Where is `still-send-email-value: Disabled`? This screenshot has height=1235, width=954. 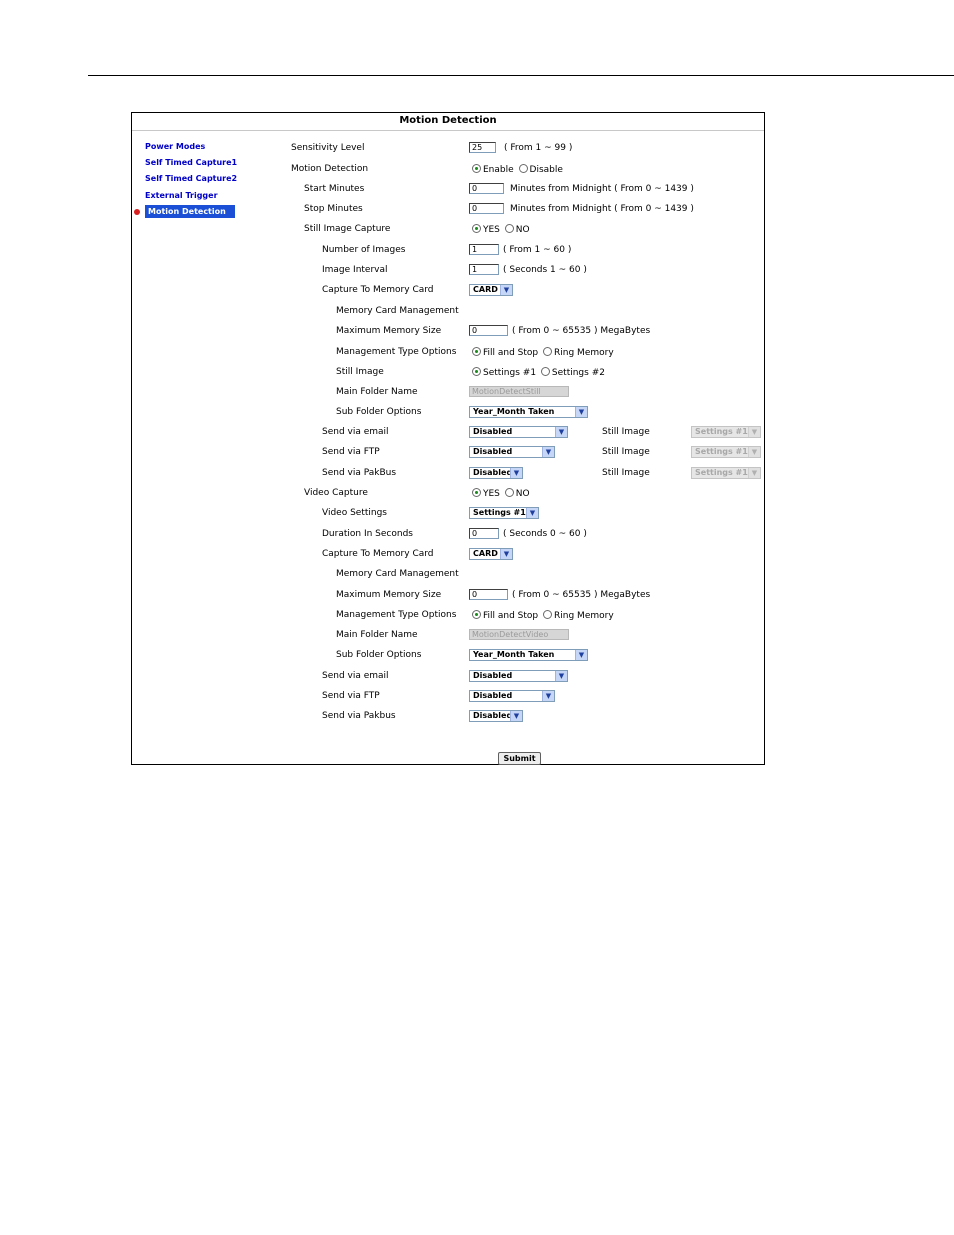 still-send-email-value: Disabled is located at coordinates (493, 431).